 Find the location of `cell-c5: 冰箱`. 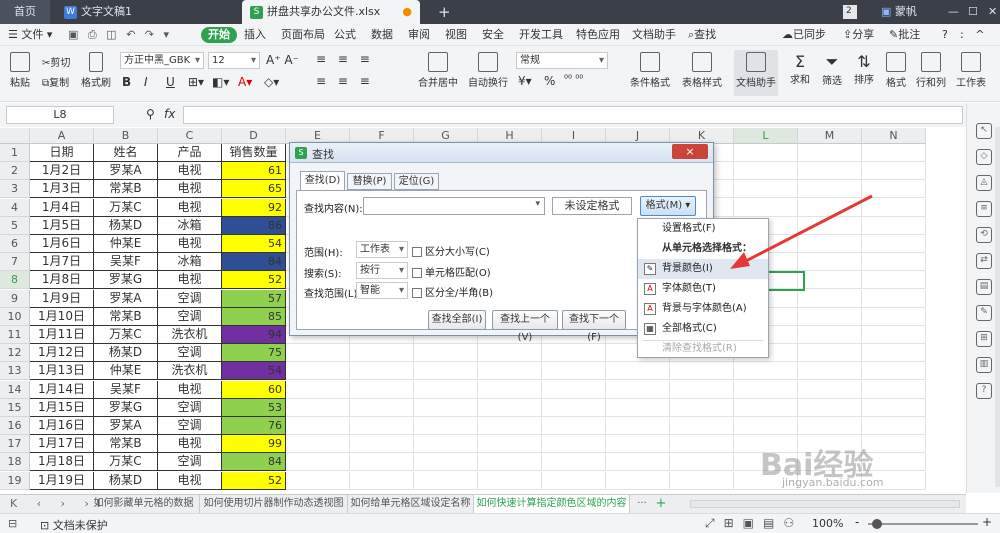

cell-c5: 冰箱 is located at coordinates (190, 225).